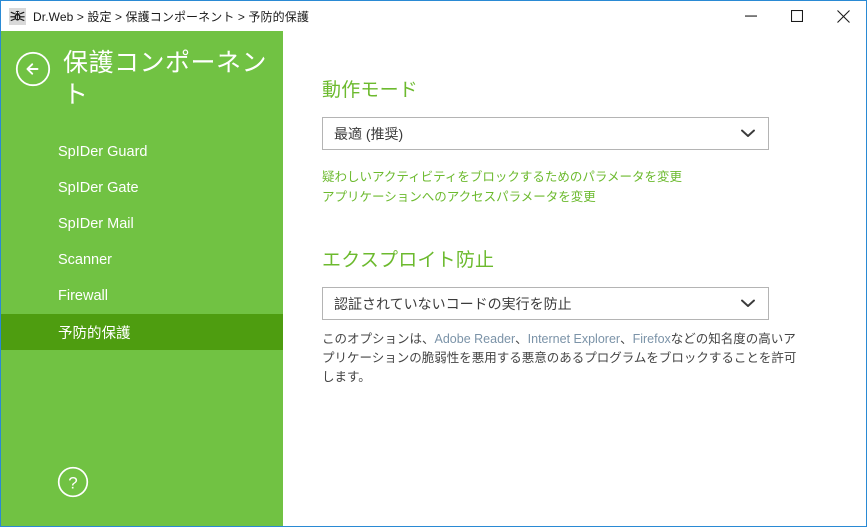  Describe the element at coordinates (94, 333) in the screenshot. I see `sidebar-item-label: 予防的保護` at that location.